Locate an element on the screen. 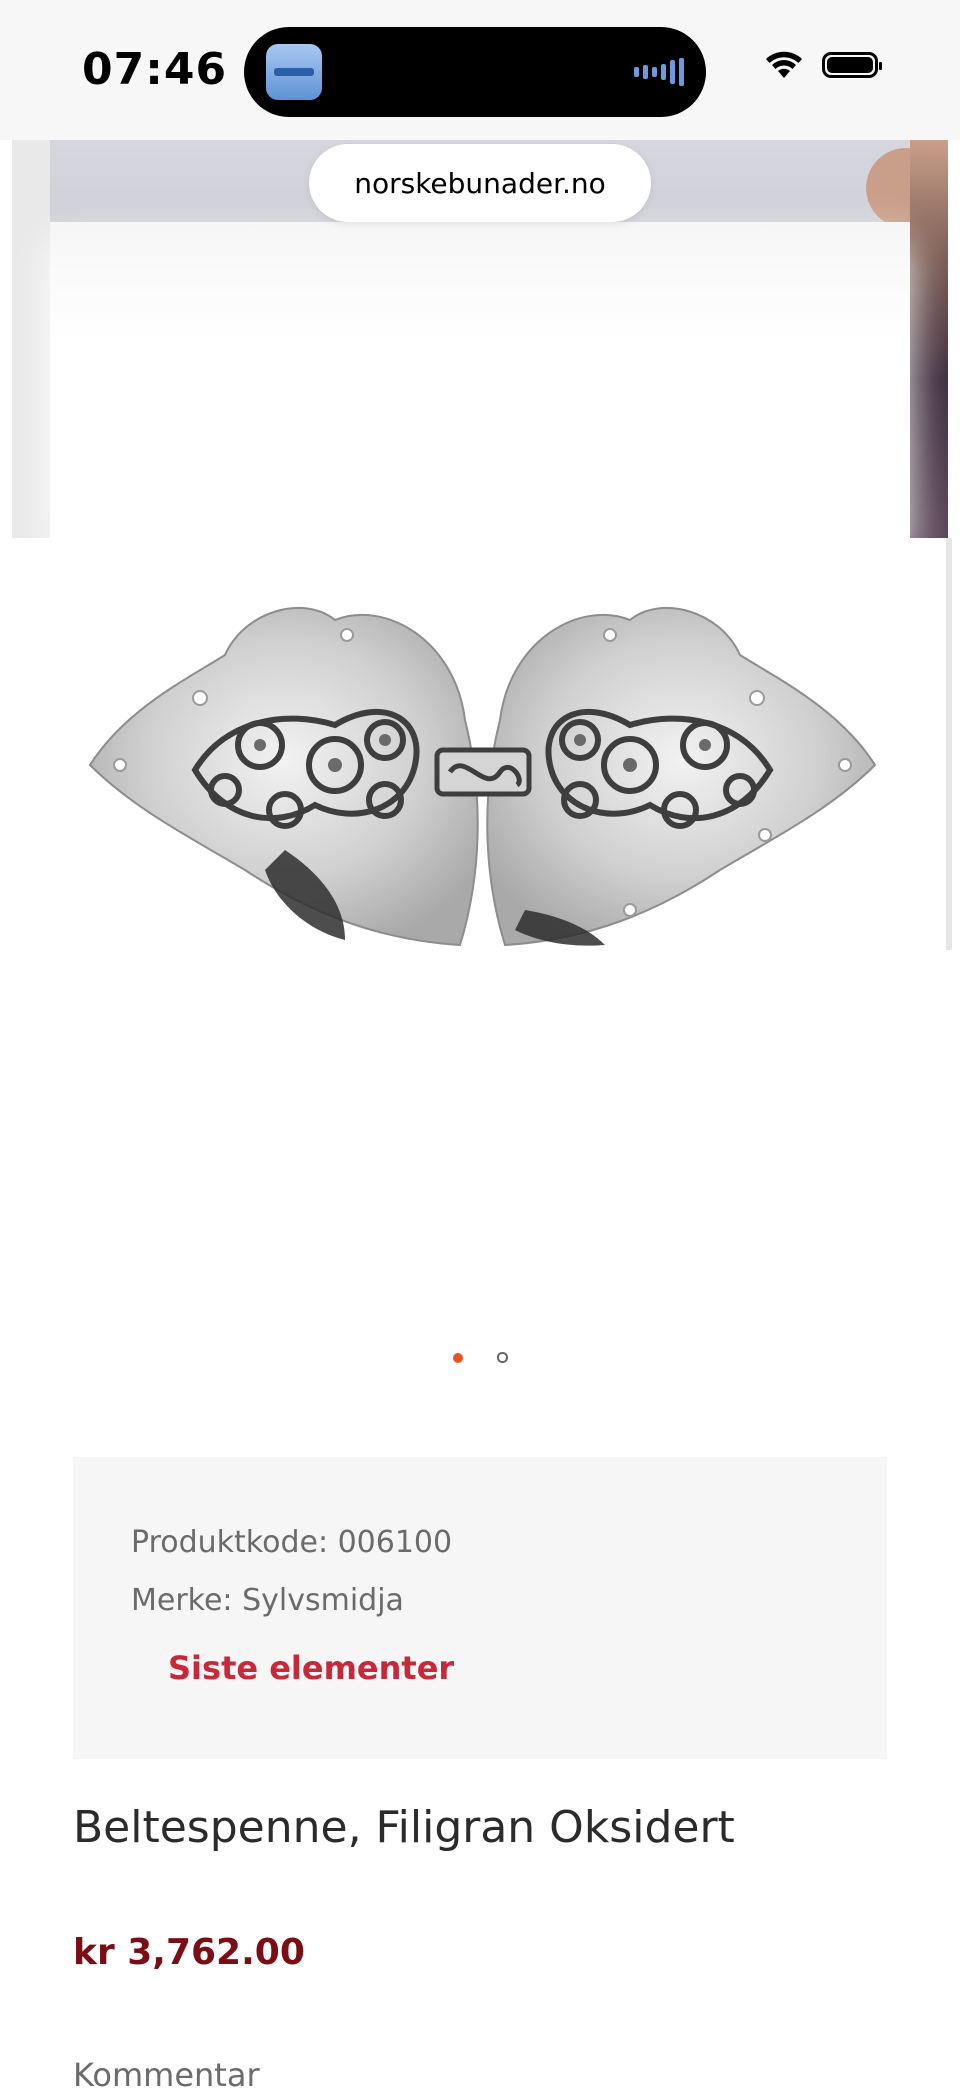 The height and width of the screenshot is (2094, 960). status-icons is located at coordinates (823, 65).